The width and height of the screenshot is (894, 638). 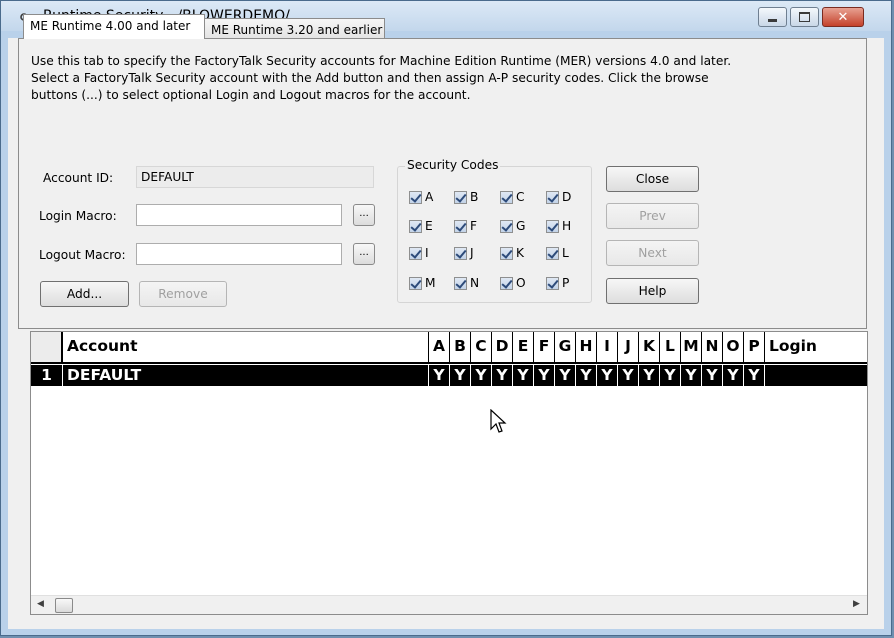 What do you see at coordinates (816, 348) in the screenshot?
I see `column-header-login: Login` at bounding box center [816, 348].